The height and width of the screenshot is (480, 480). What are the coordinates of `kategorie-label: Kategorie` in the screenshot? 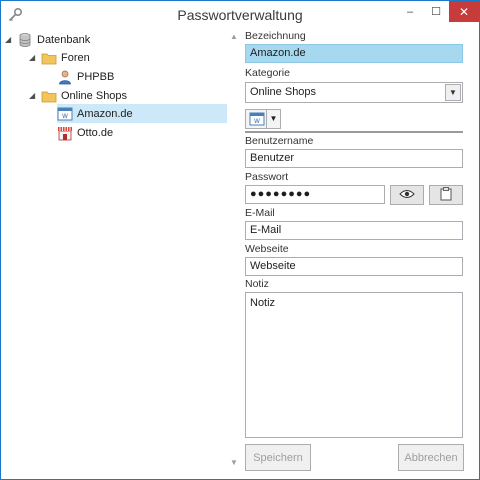 It's located at (267, 73).